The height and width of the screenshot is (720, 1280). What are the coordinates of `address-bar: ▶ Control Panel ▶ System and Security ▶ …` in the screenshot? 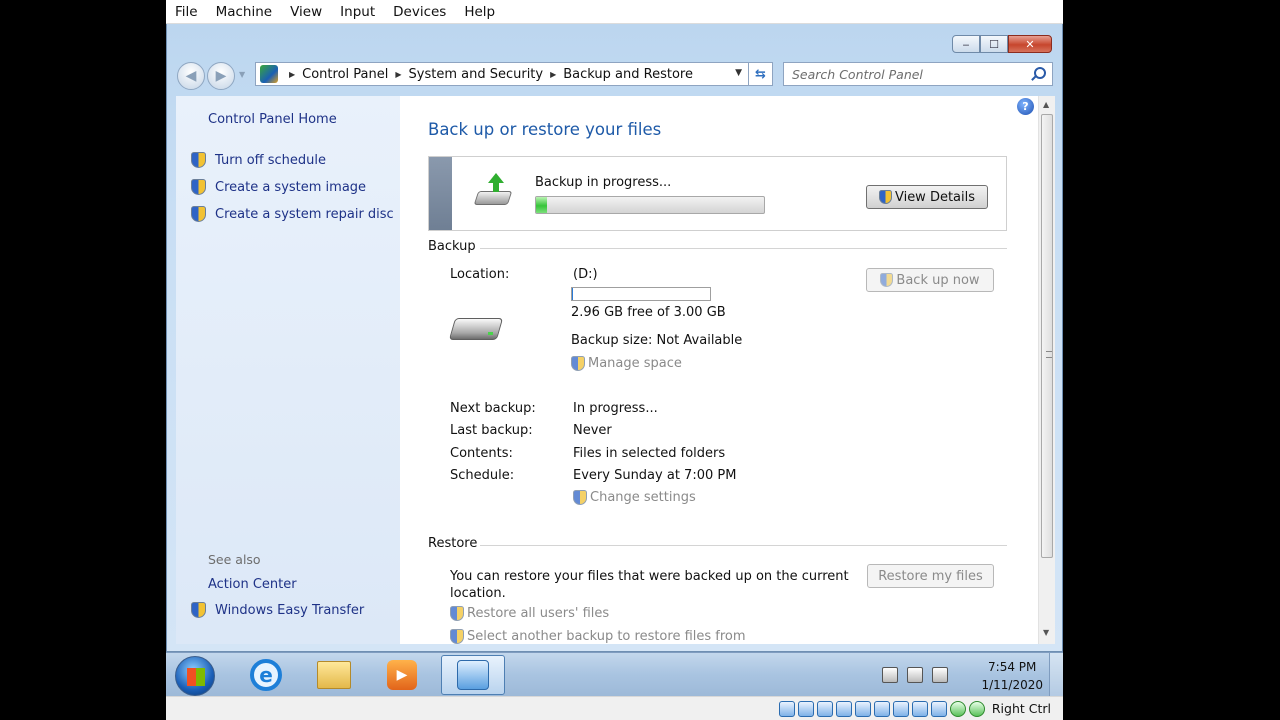 It's located at (502, 74).